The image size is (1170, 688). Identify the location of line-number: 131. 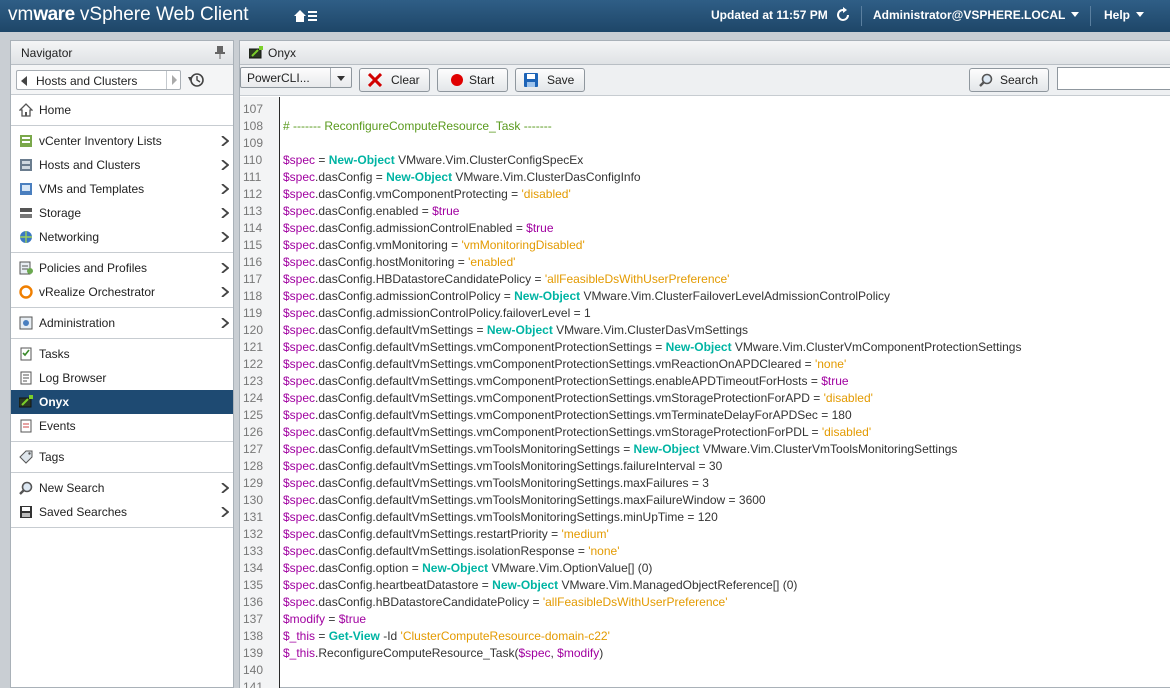
(253, 517).